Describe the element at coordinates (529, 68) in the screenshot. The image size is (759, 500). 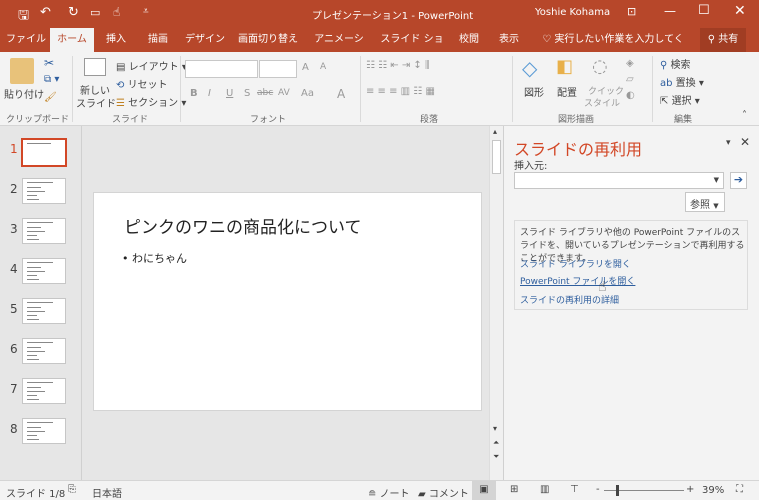
I see `shapes-icon: ◇` at that location.